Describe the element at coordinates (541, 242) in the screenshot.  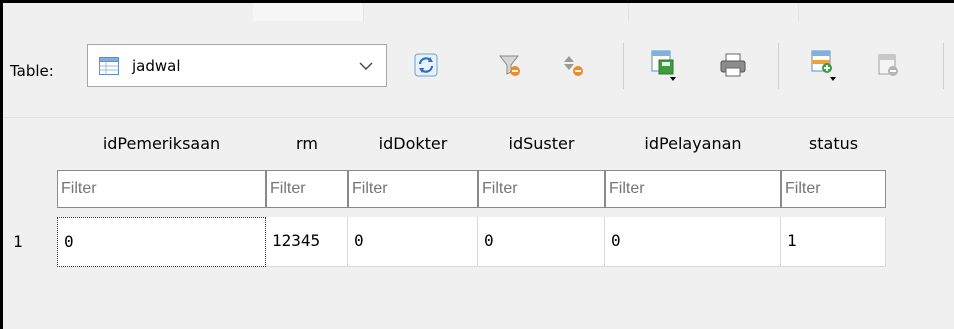
I see `table-cell-idSuster: 0` at that location.